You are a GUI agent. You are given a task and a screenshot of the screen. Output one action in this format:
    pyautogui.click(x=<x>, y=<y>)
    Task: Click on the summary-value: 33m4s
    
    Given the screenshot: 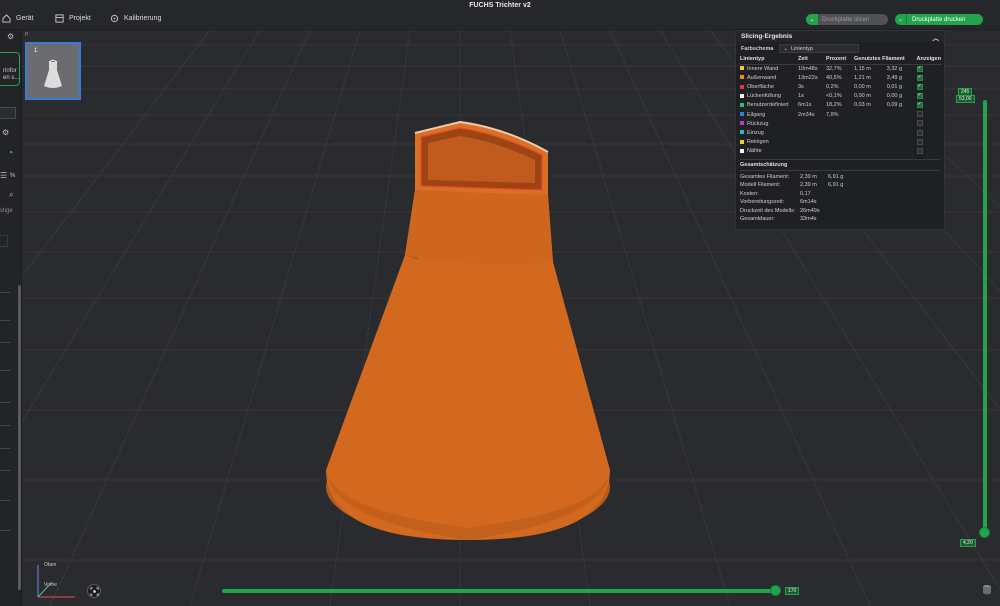 What is the action you would take?
    pyautogui.click(x=808, y=219)
    